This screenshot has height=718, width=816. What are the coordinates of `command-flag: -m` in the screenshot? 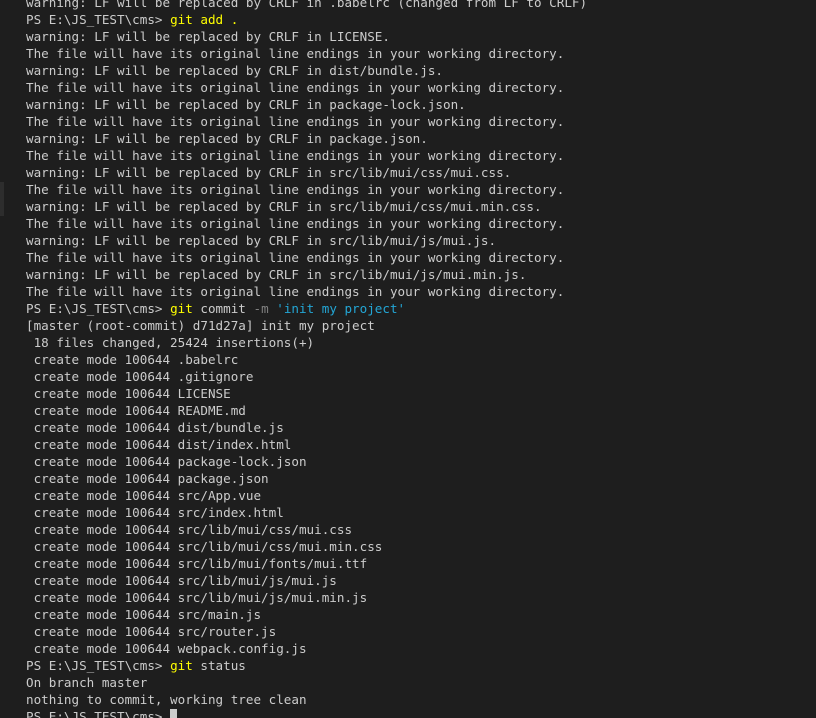 It's located at (261, 308).